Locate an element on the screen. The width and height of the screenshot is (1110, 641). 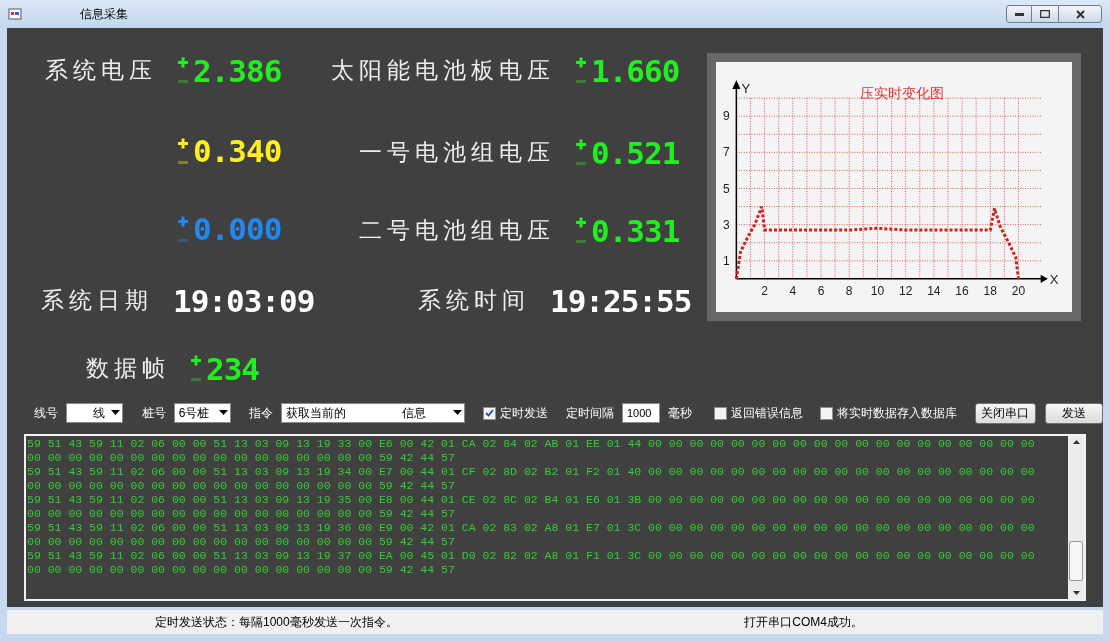
close-button is located at coordinates (1080, 14).